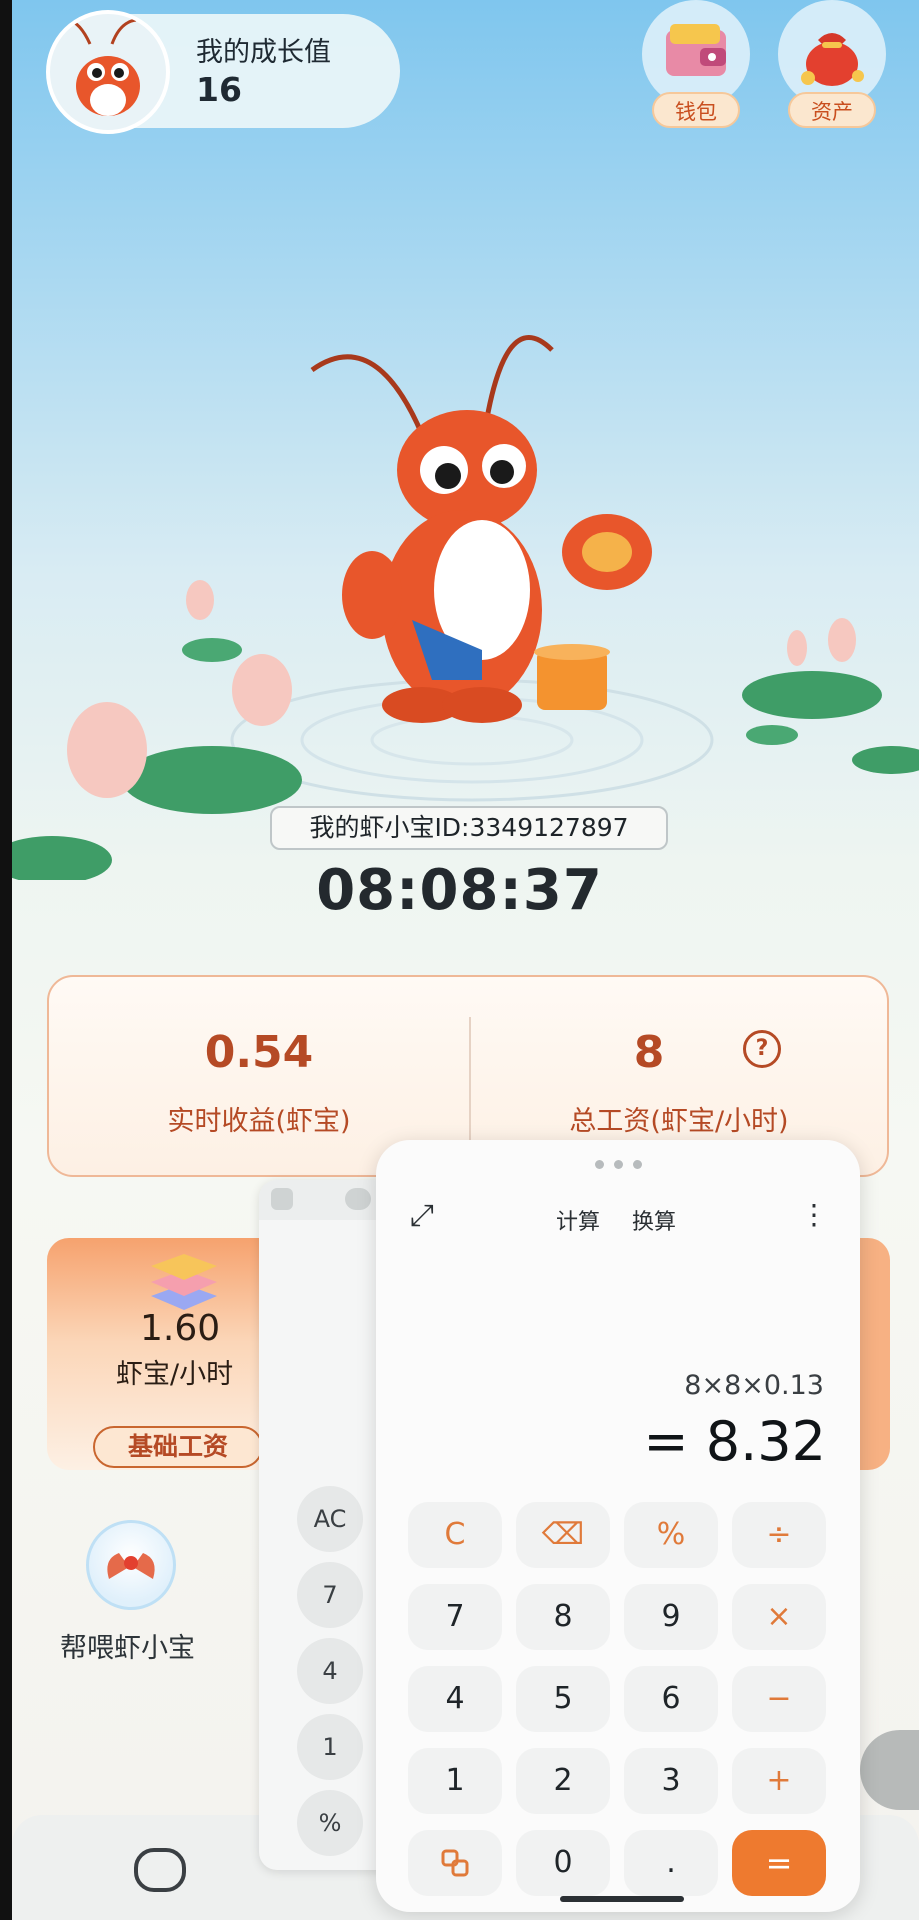 Image resolution: width=919 pixels, height=1920 pixels. I want to click on key-clear: C, so click(455, 1535).